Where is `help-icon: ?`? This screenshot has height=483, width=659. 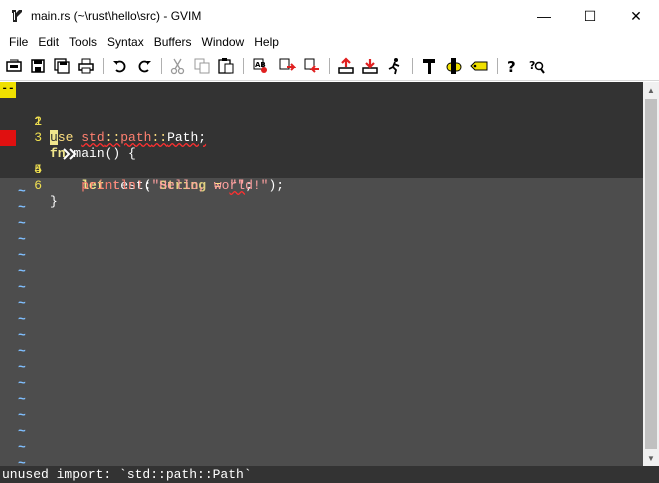 help-icon: ? is located at coordinates (512, 66).